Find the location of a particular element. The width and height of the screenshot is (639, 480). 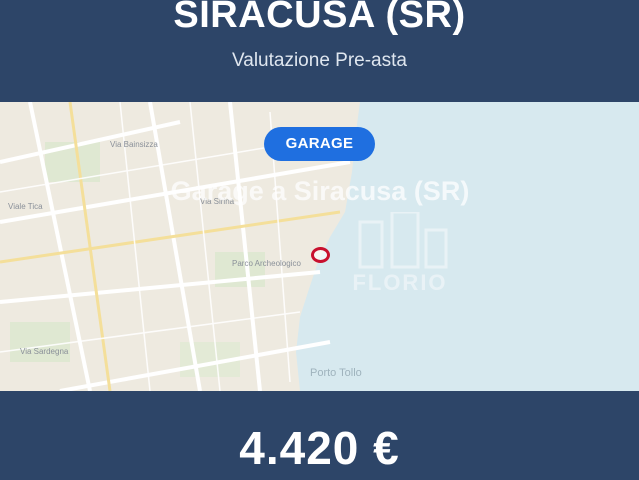

category-badge: GARAGE is located at coordinates (319, 144).